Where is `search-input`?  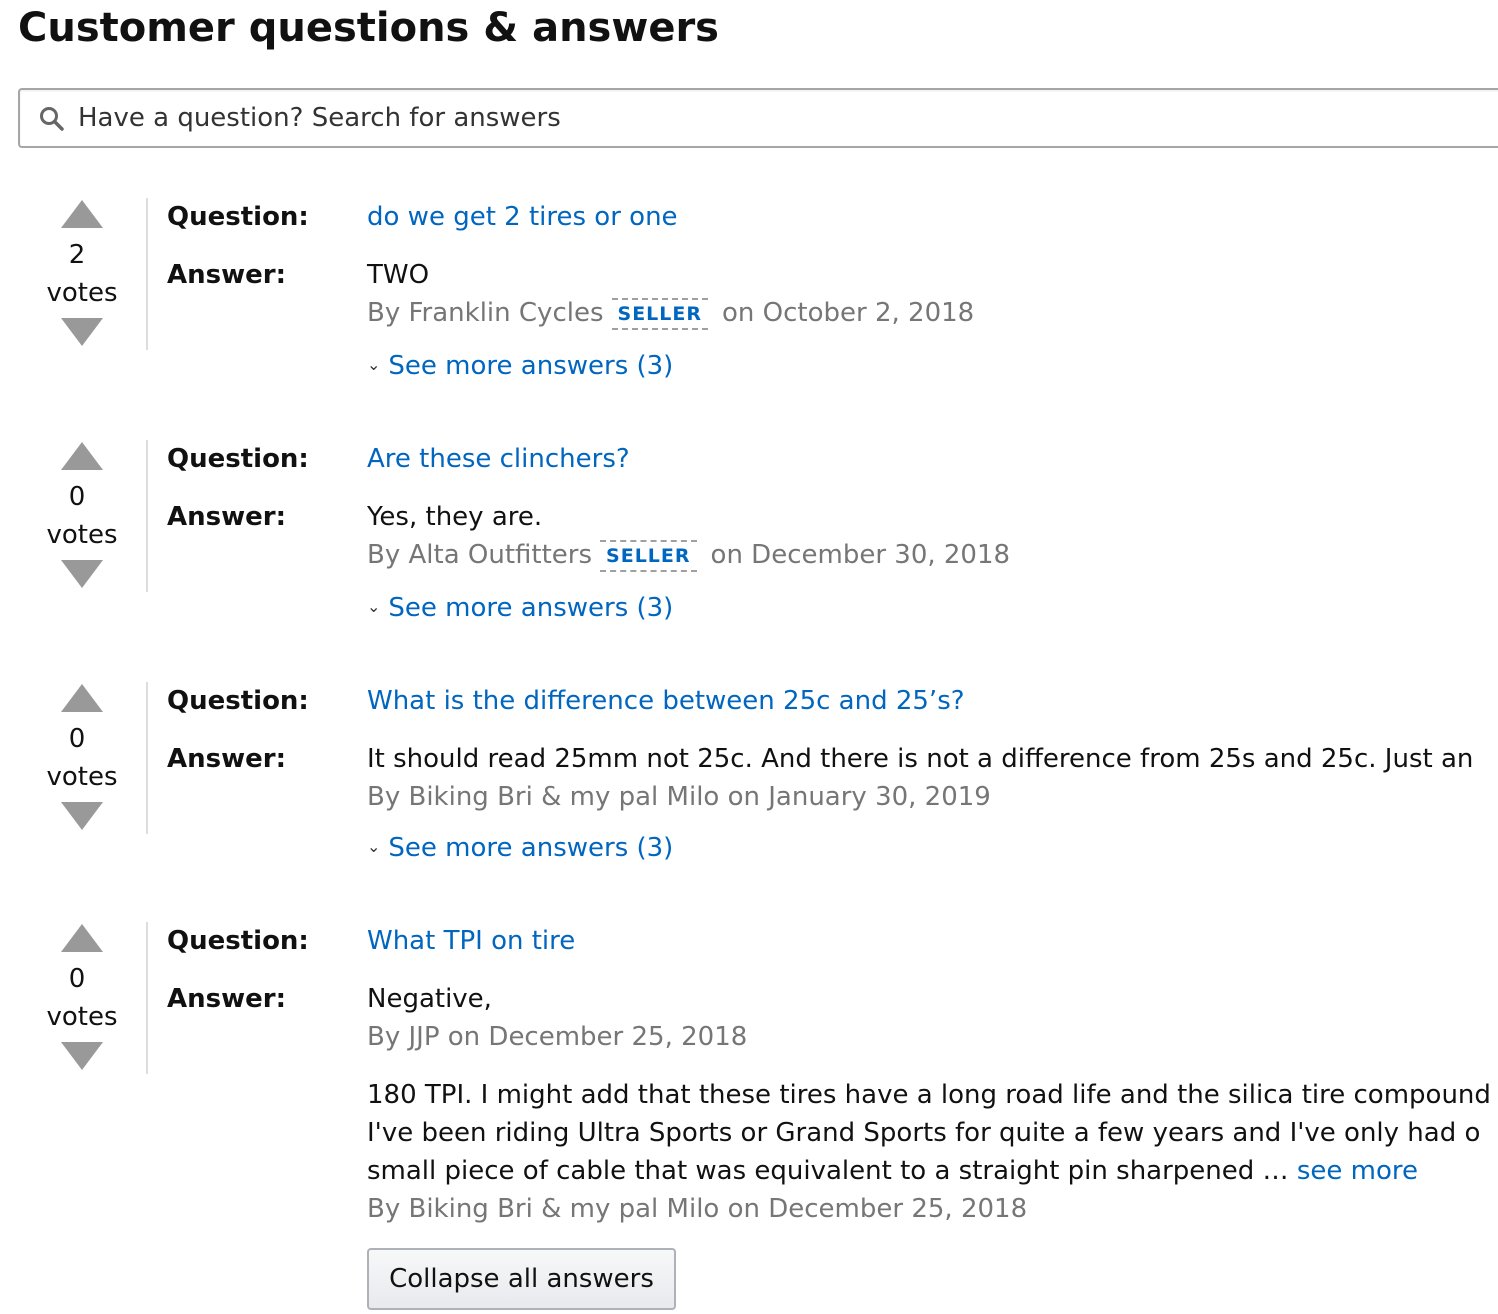 search-input is located at coordinates (628, 118).